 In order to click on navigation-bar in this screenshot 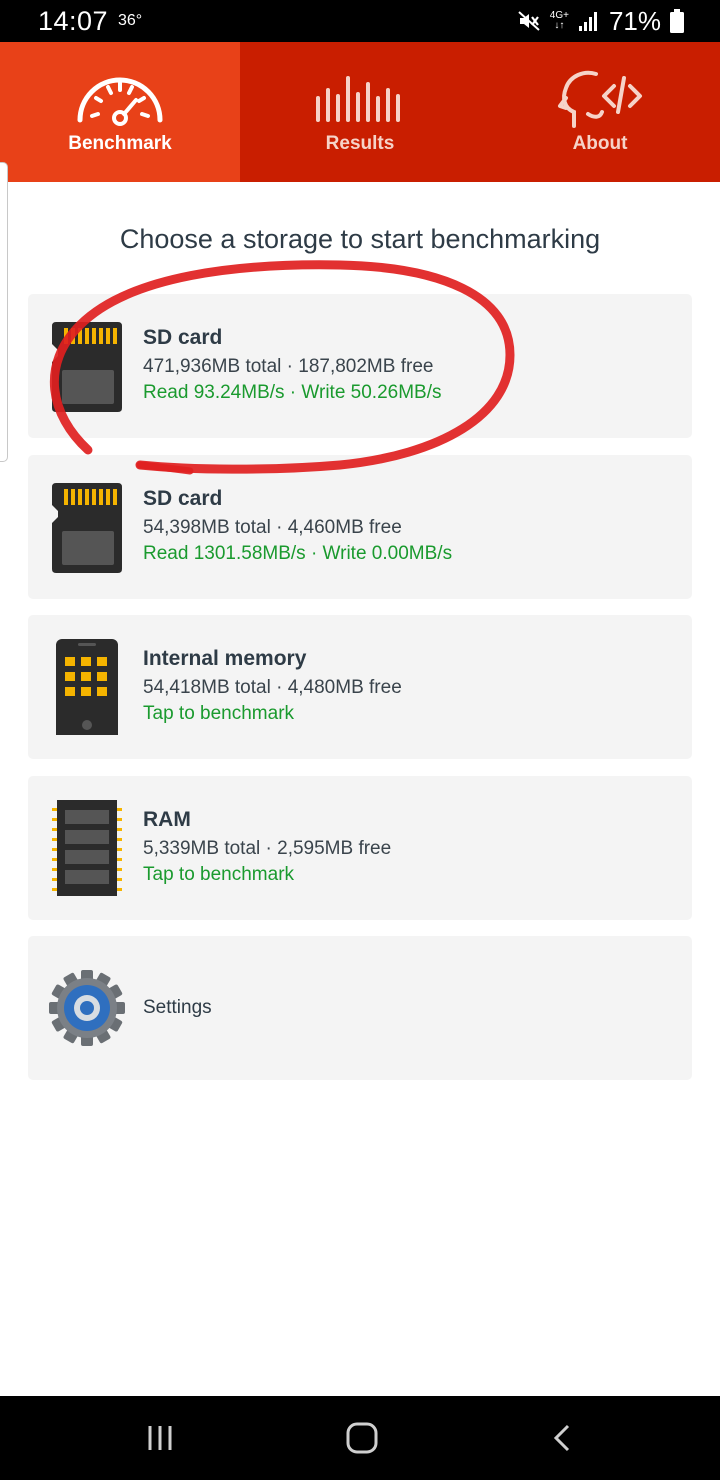, I will do `click(360, 1438)`.